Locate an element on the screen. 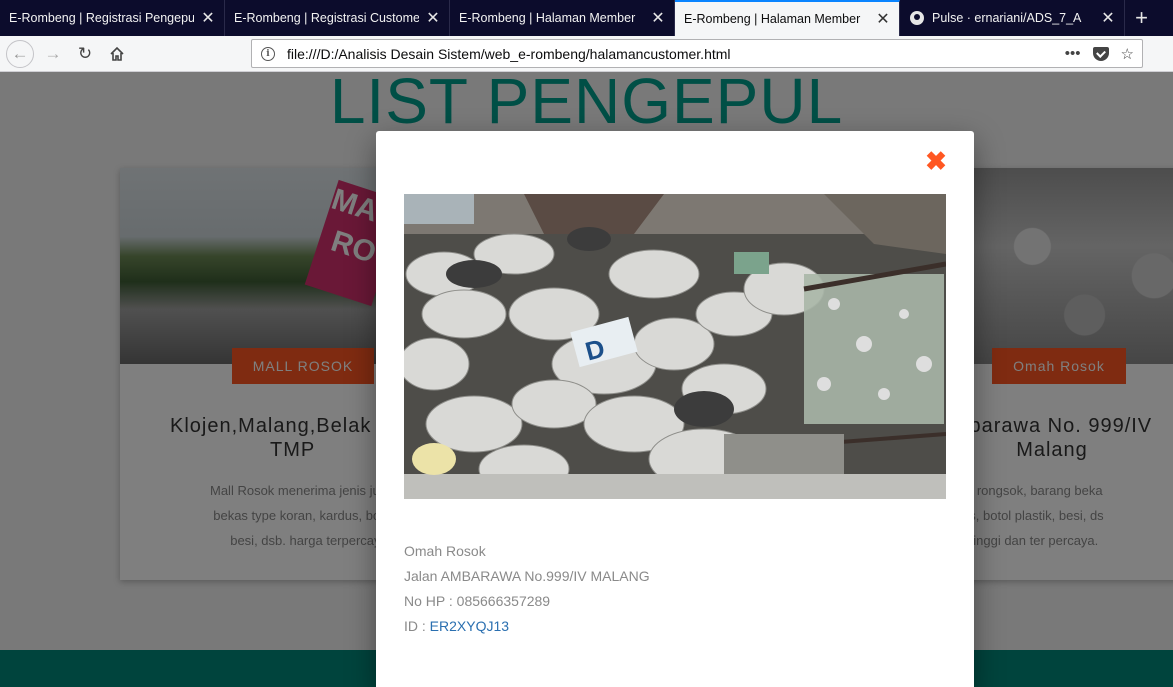 The width and height of the screenshot is (1173, 687). collector-id: ID : ER2XYQJ13 is located at coordinates (527, 626).